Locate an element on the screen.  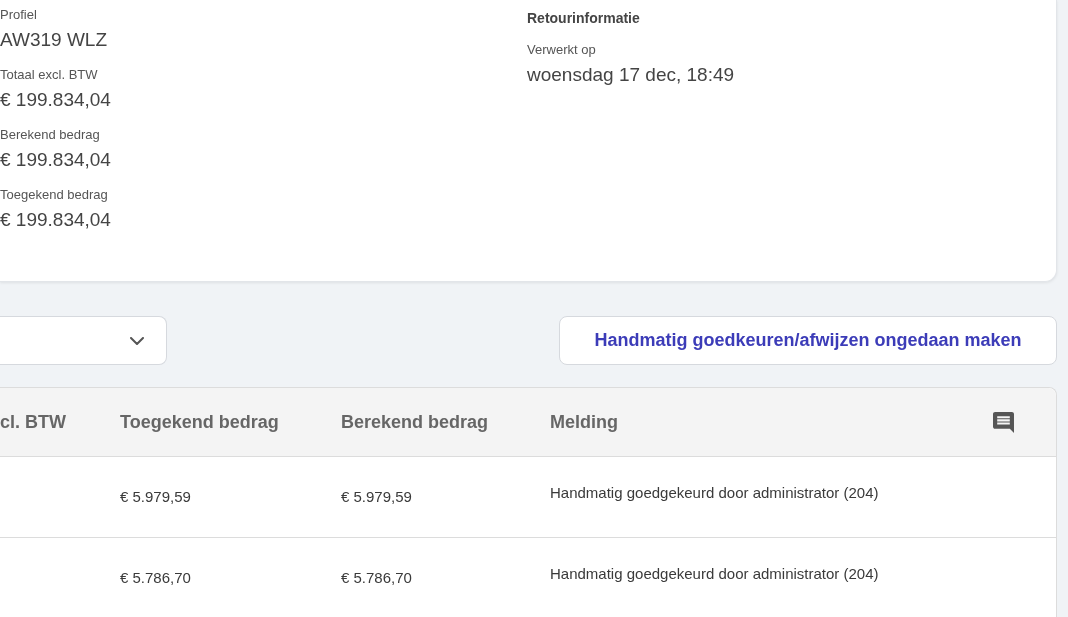
field-label: Berekend bedrag is located at coordinates (50, 135).